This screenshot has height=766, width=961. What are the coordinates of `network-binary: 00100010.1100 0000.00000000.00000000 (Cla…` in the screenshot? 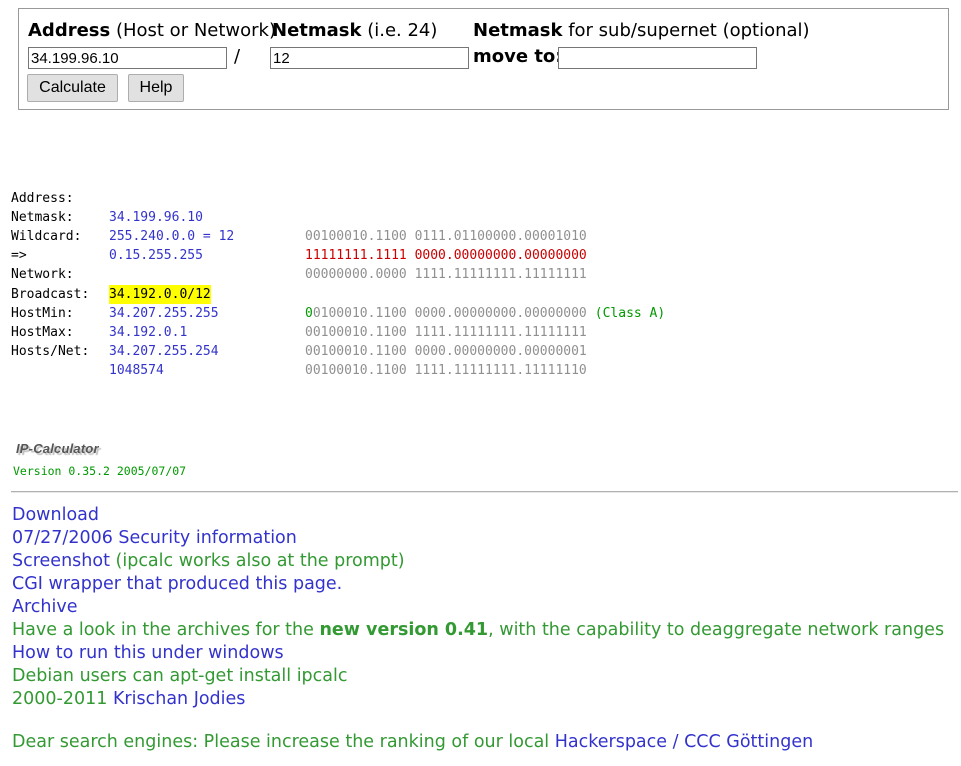 It's located at (485, 313).